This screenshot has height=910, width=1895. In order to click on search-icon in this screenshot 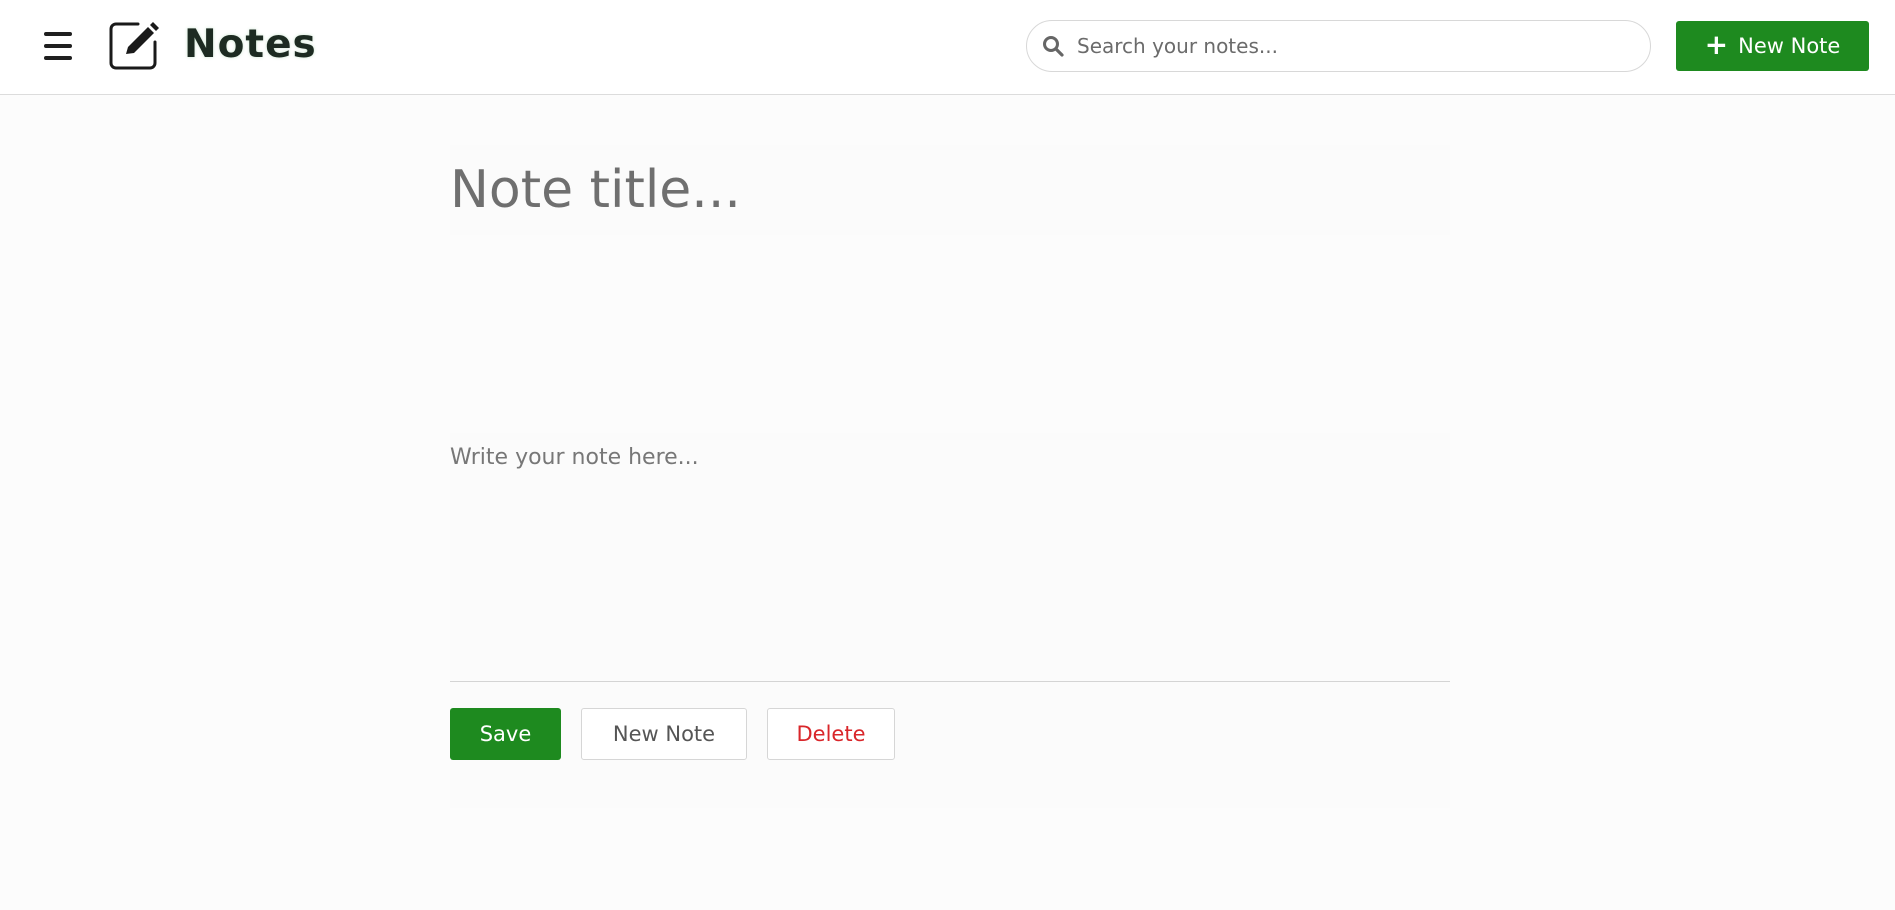, I will do `click(1053, 46)`.